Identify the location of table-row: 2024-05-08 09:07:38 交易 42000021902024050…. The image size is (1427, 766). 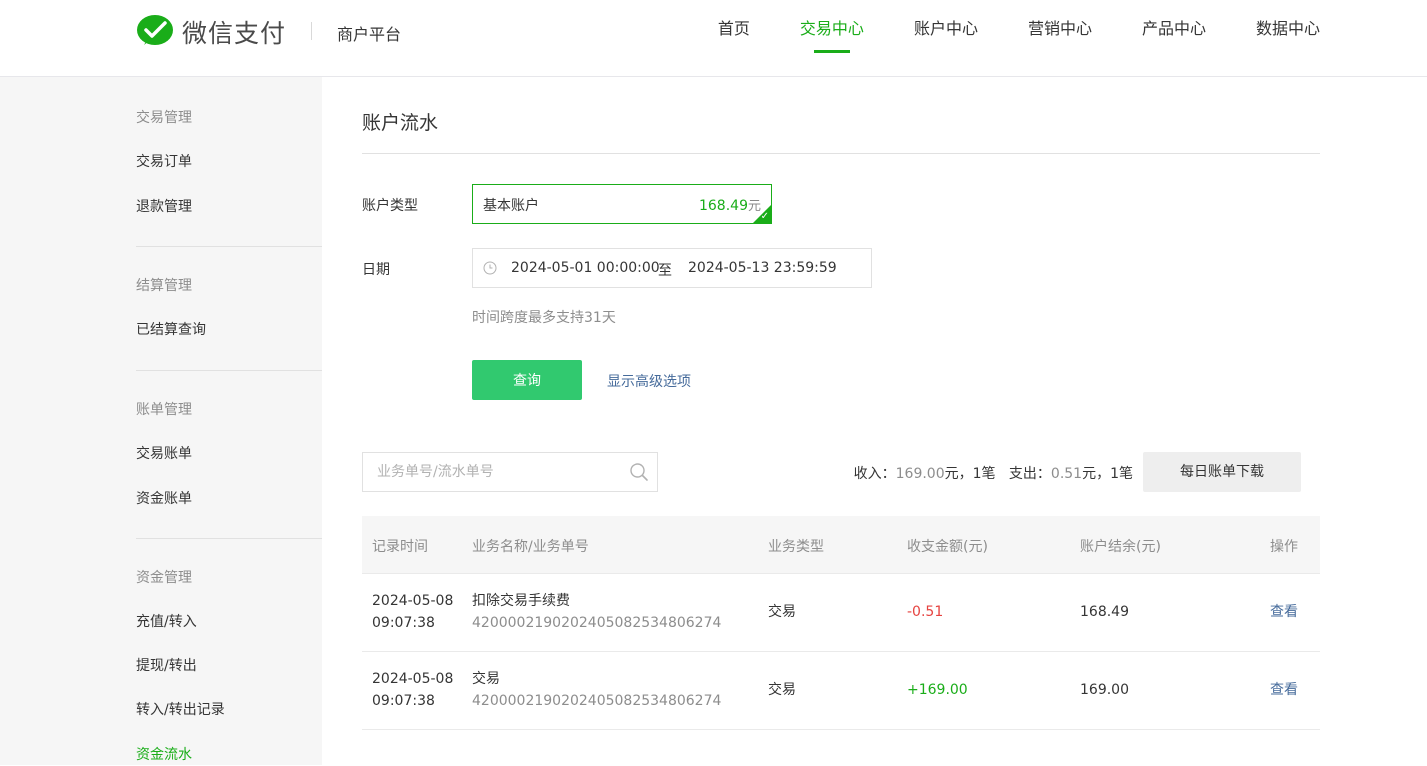
(841, 691).